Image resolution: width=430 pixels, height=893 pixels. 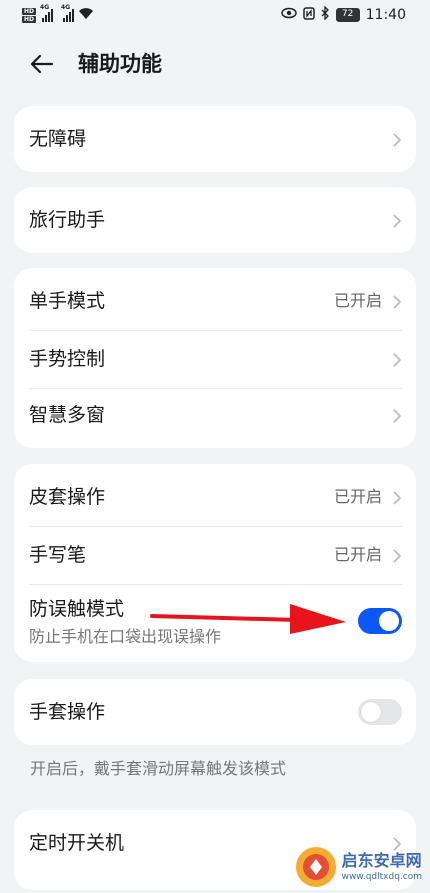 What do you see at coordinates (381, 860) in the screenshot?
I see `watermark-name: 启东安卓网` at bounding box center [381, 860].